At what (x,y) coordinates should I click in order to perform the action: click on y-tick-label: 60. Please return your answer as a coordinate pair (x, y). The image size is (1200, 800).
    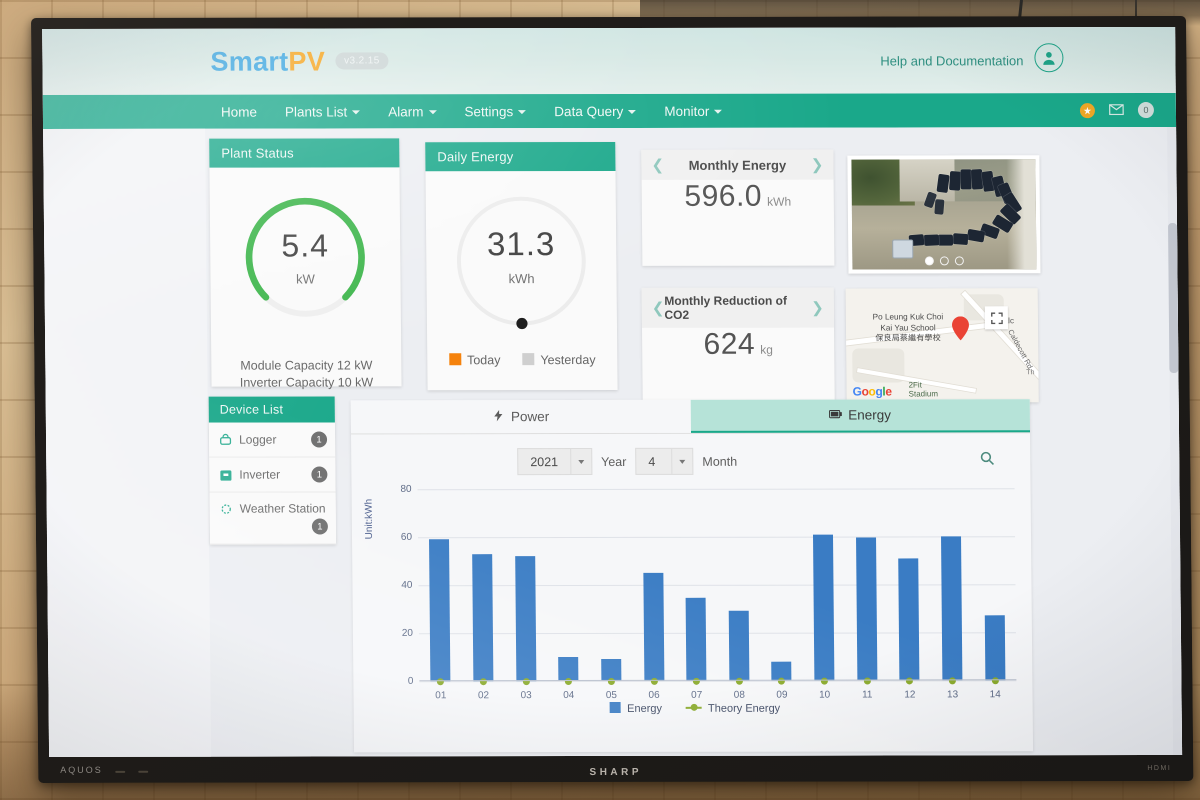
    Looking at the image, I should click on (406, 537).